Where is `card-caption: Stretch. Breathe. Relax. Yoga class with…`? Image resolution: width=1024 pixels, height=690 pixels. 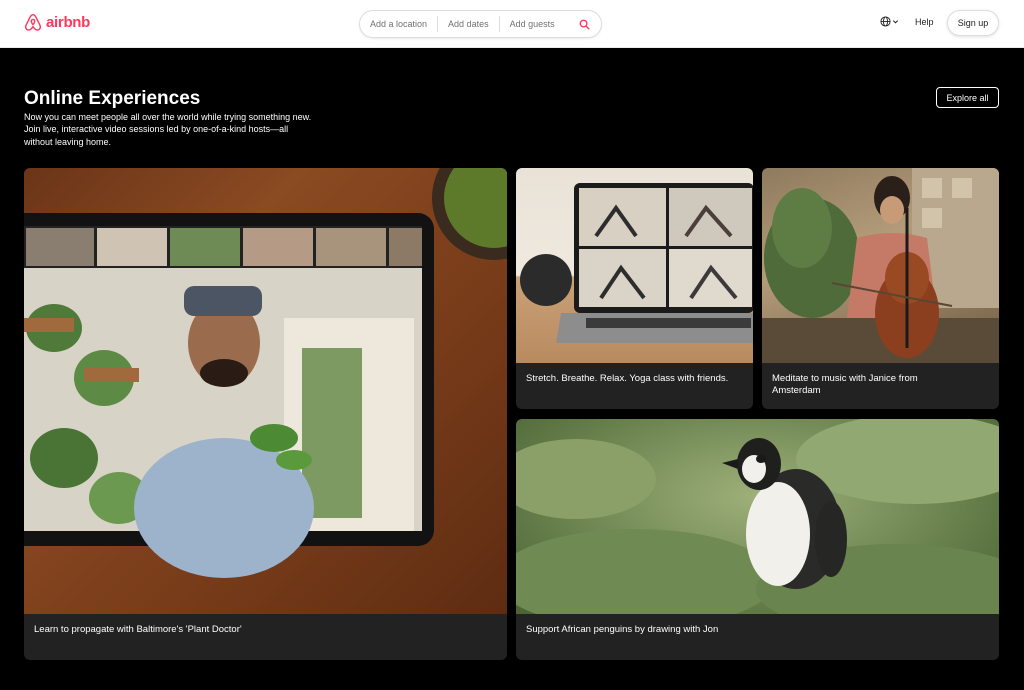 card-caption: Stretch. Breathe. Relax. Yoga class with… is located at coordinates (627, 378).